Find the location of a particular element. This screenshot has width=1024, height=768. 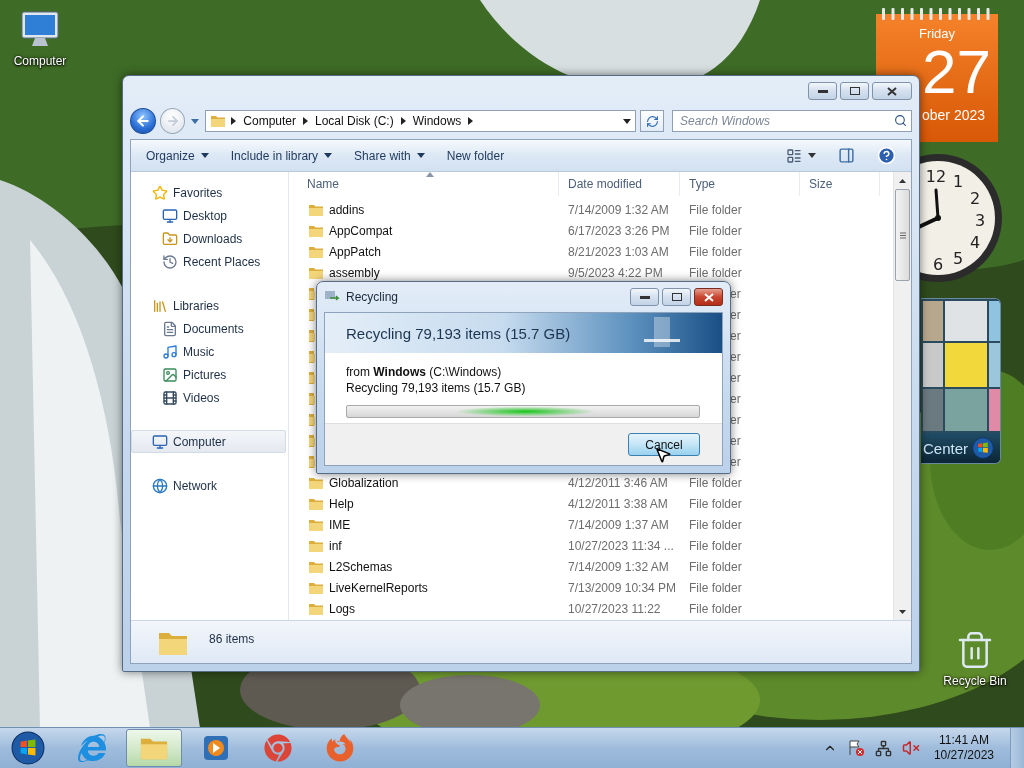

speaker-muted-icon is located at coordinates (910, 748).